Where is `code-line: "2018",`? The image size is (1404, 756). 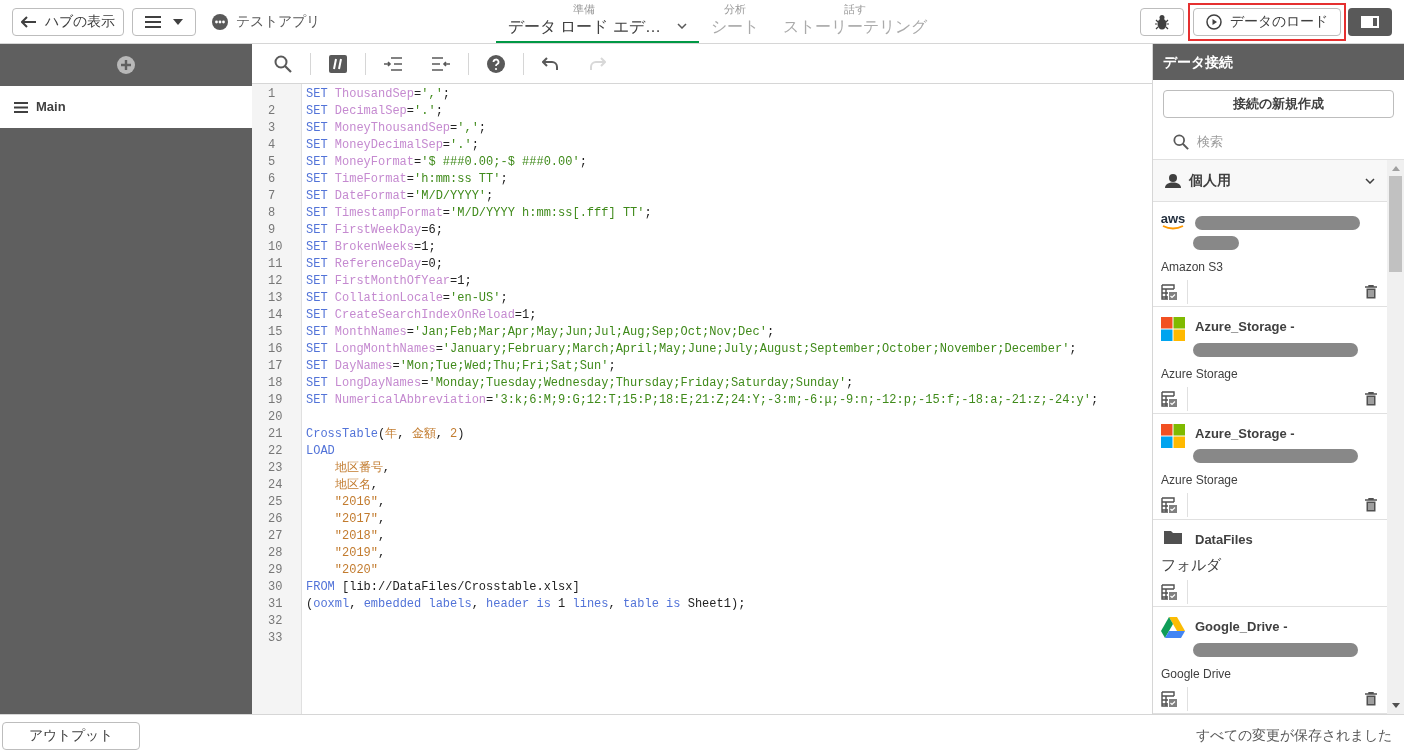 code-line: "2018", is located at coordinates (359, 536).